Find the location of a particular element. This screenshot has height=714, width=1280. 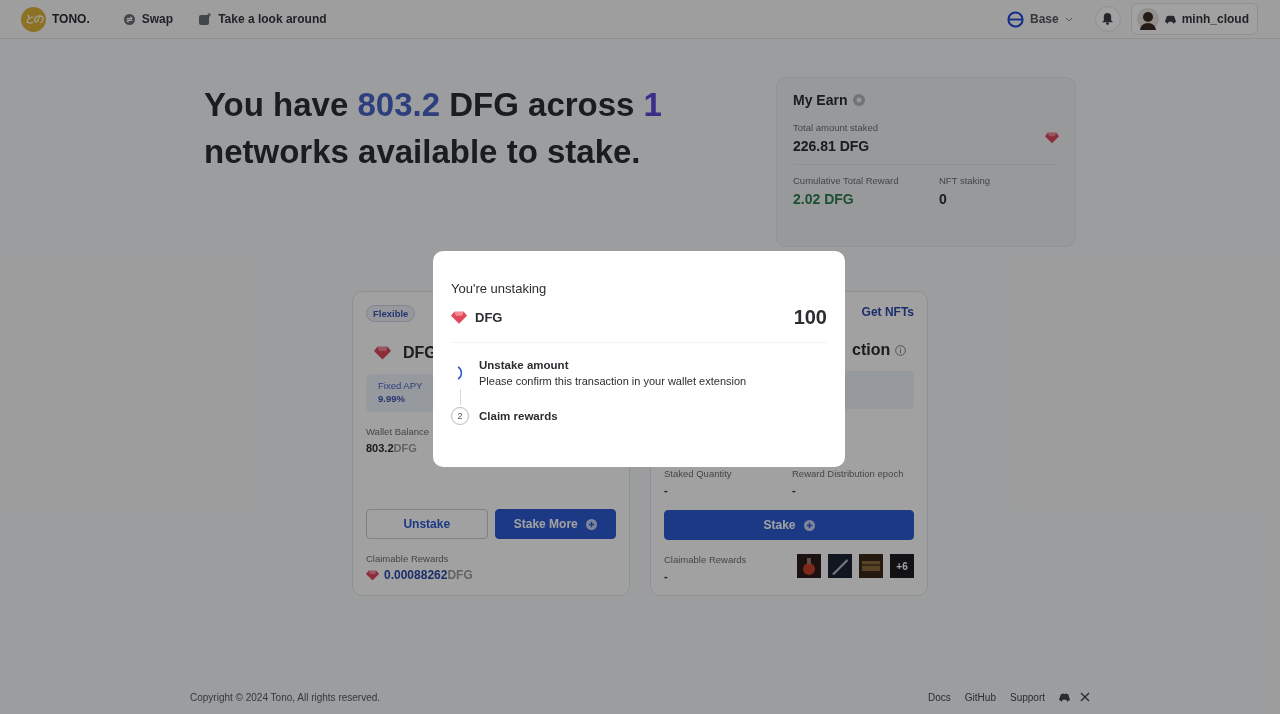

chevron-down-icon is located at coordinates (1068, 19).